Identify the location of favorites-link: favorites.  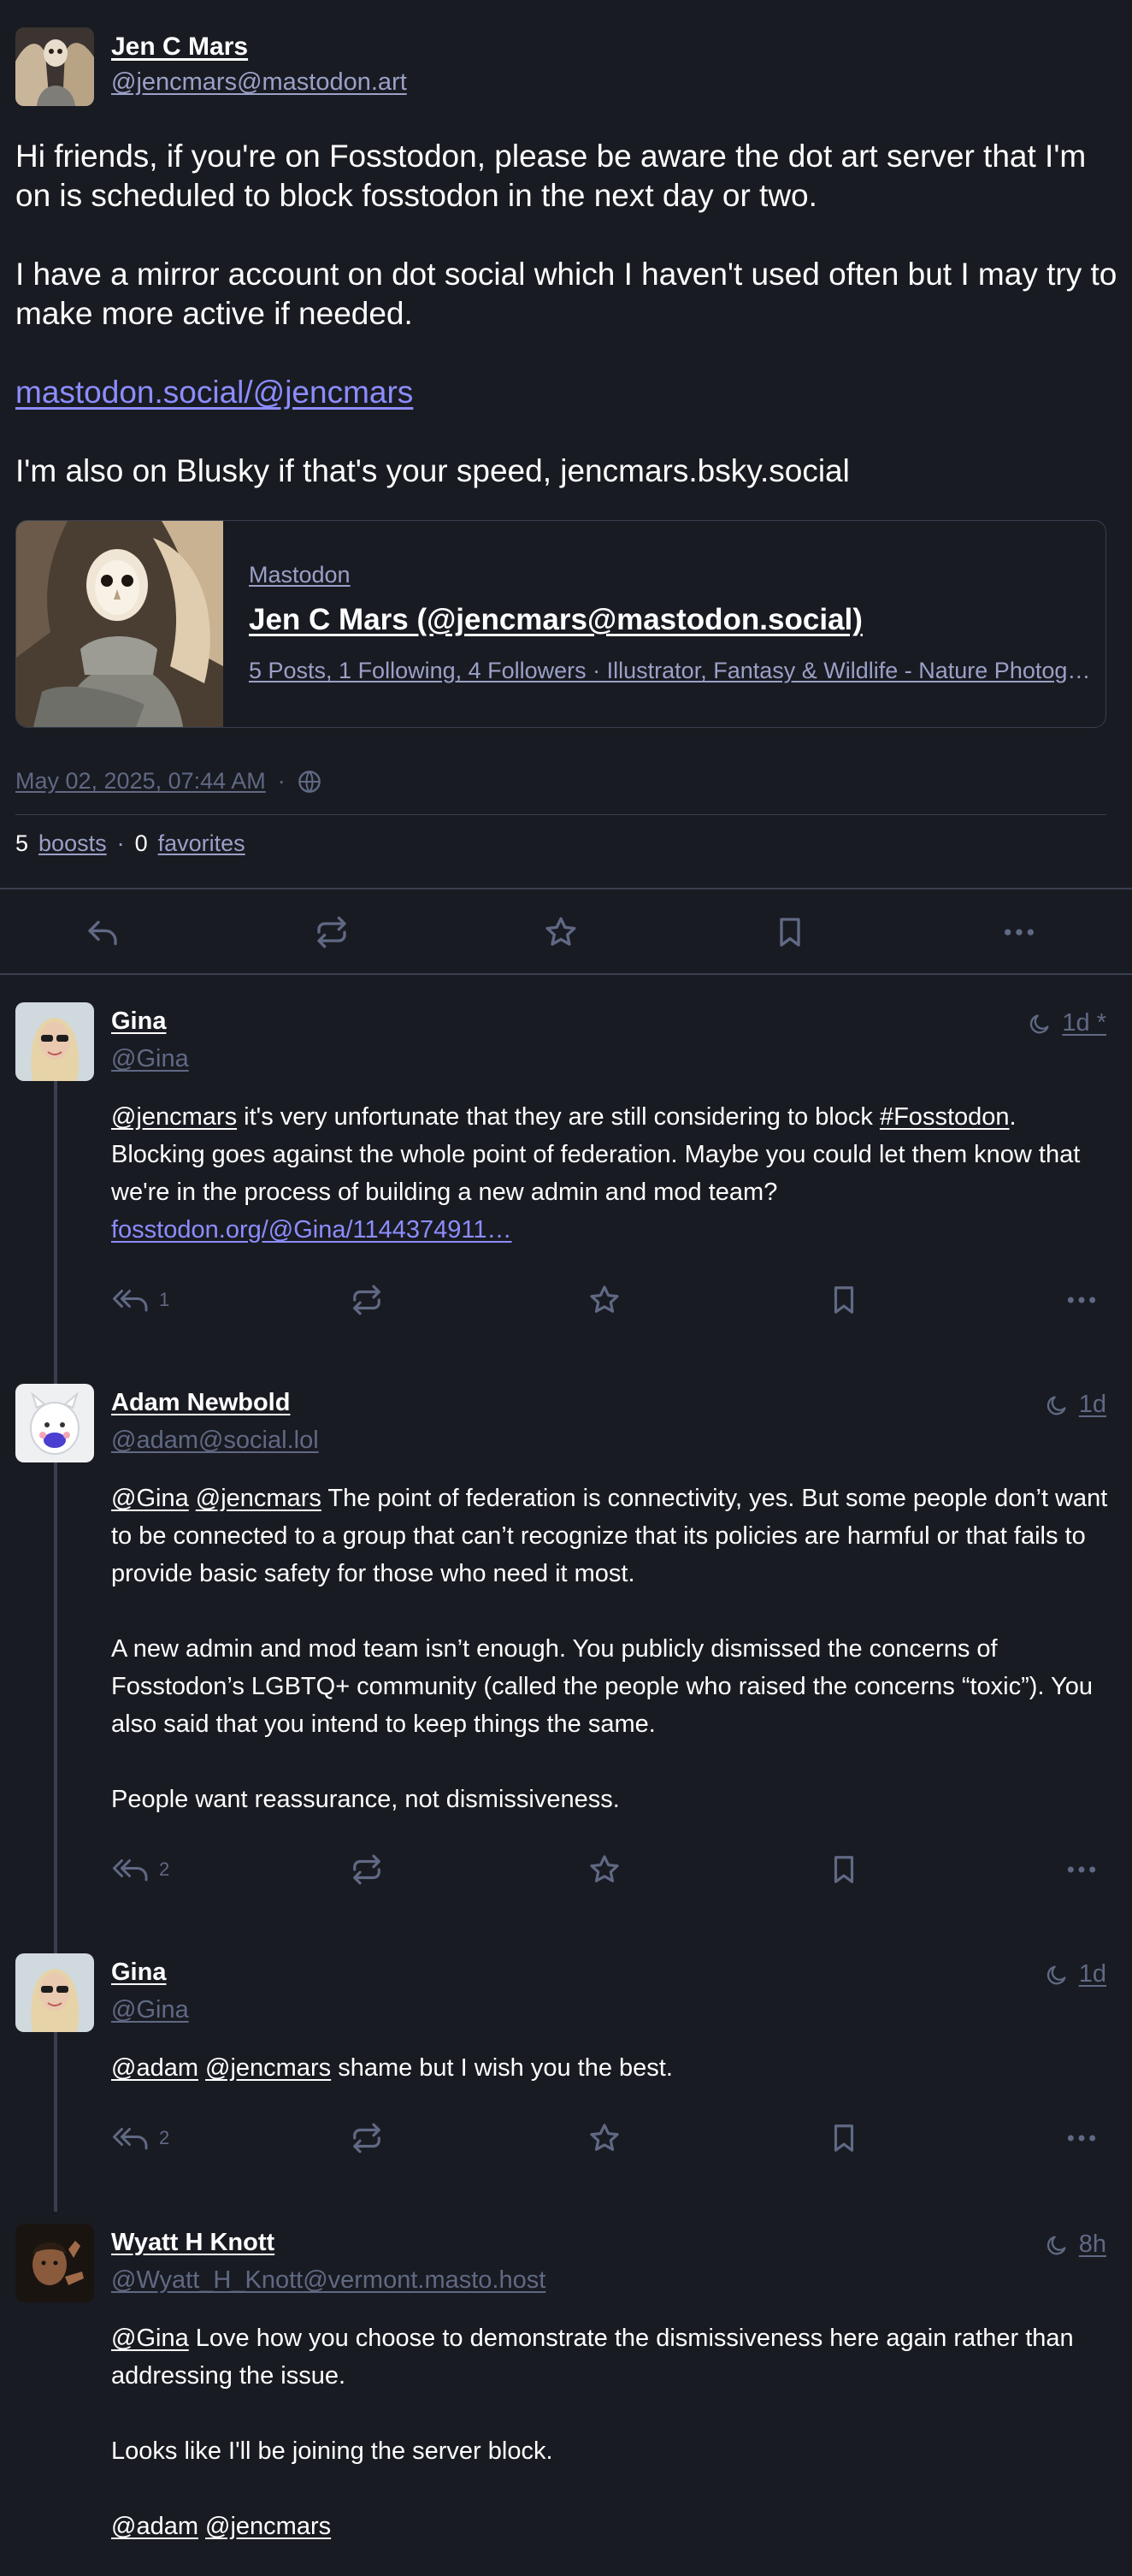
(201, 843).